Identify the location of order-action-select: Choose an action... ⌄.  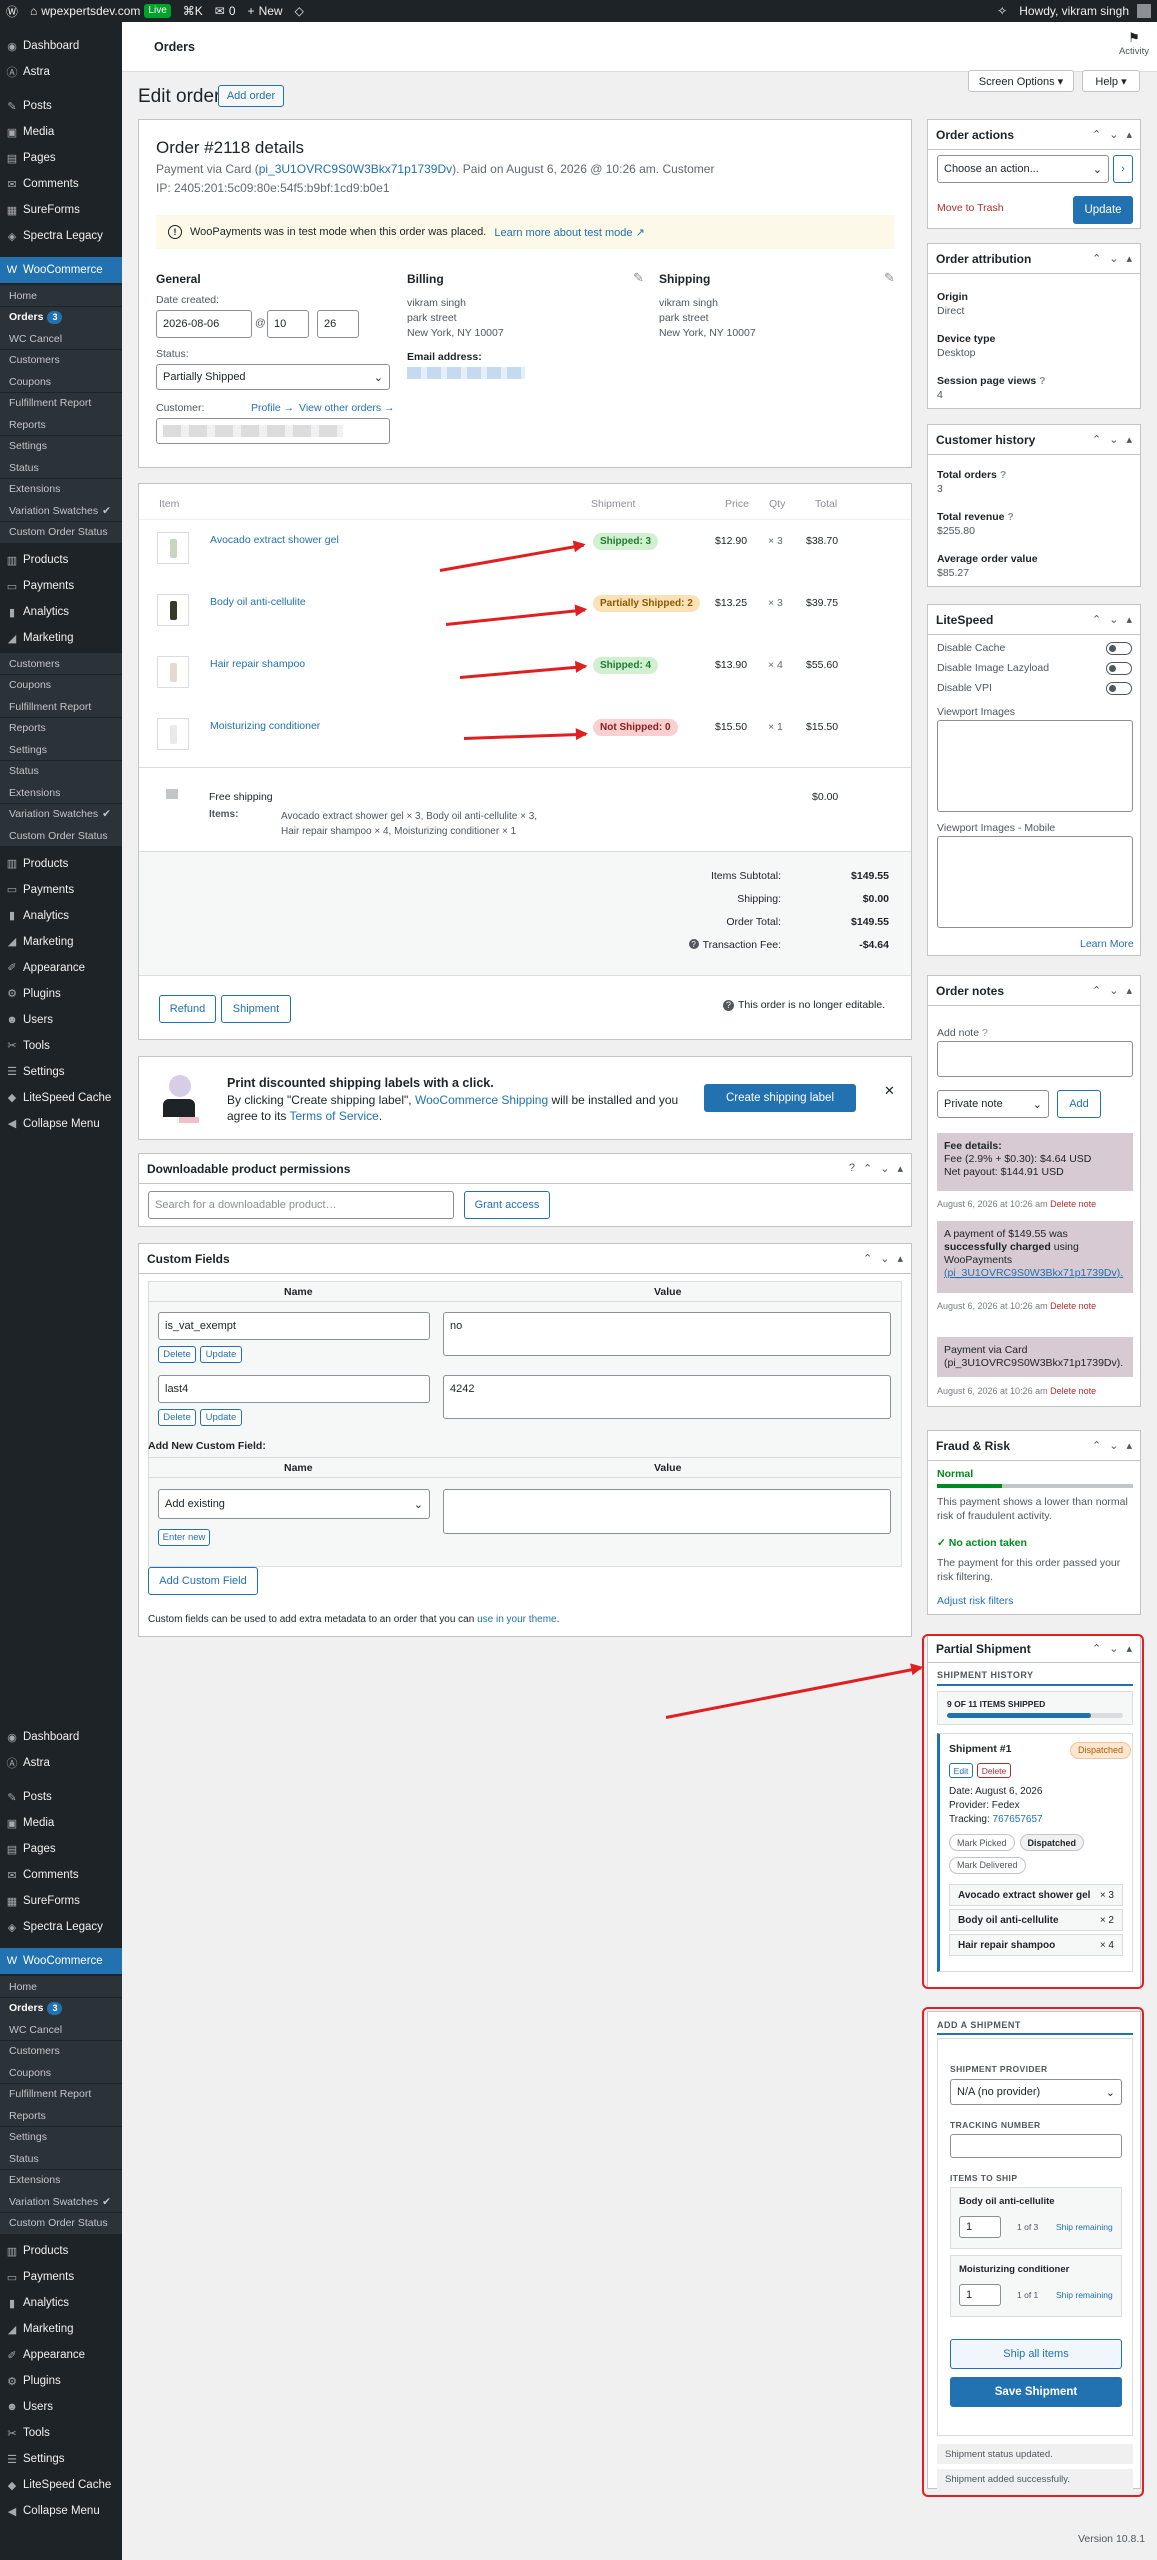
(1023, 169).